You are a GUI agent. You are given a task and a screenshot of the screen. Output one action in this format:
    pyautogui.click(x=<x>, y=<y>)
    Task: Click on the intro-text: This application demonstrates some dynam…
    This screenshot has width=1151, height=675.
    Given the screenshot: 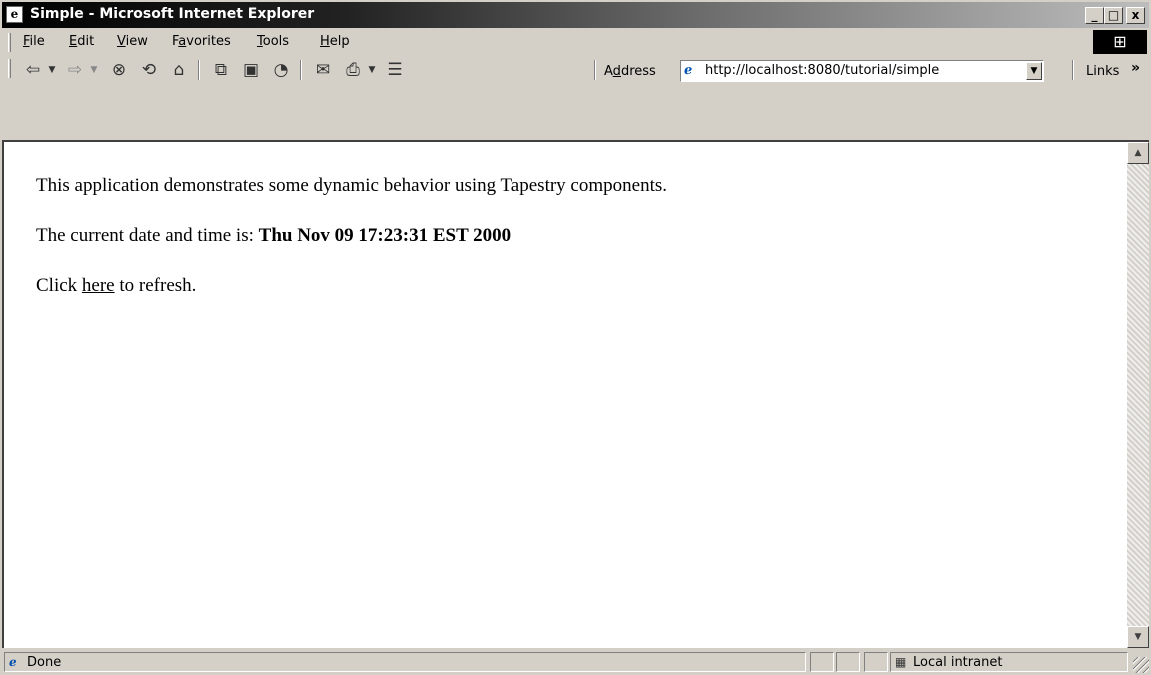 What is the action you would take?
    pyautogui.click(x=351, y=185)
    